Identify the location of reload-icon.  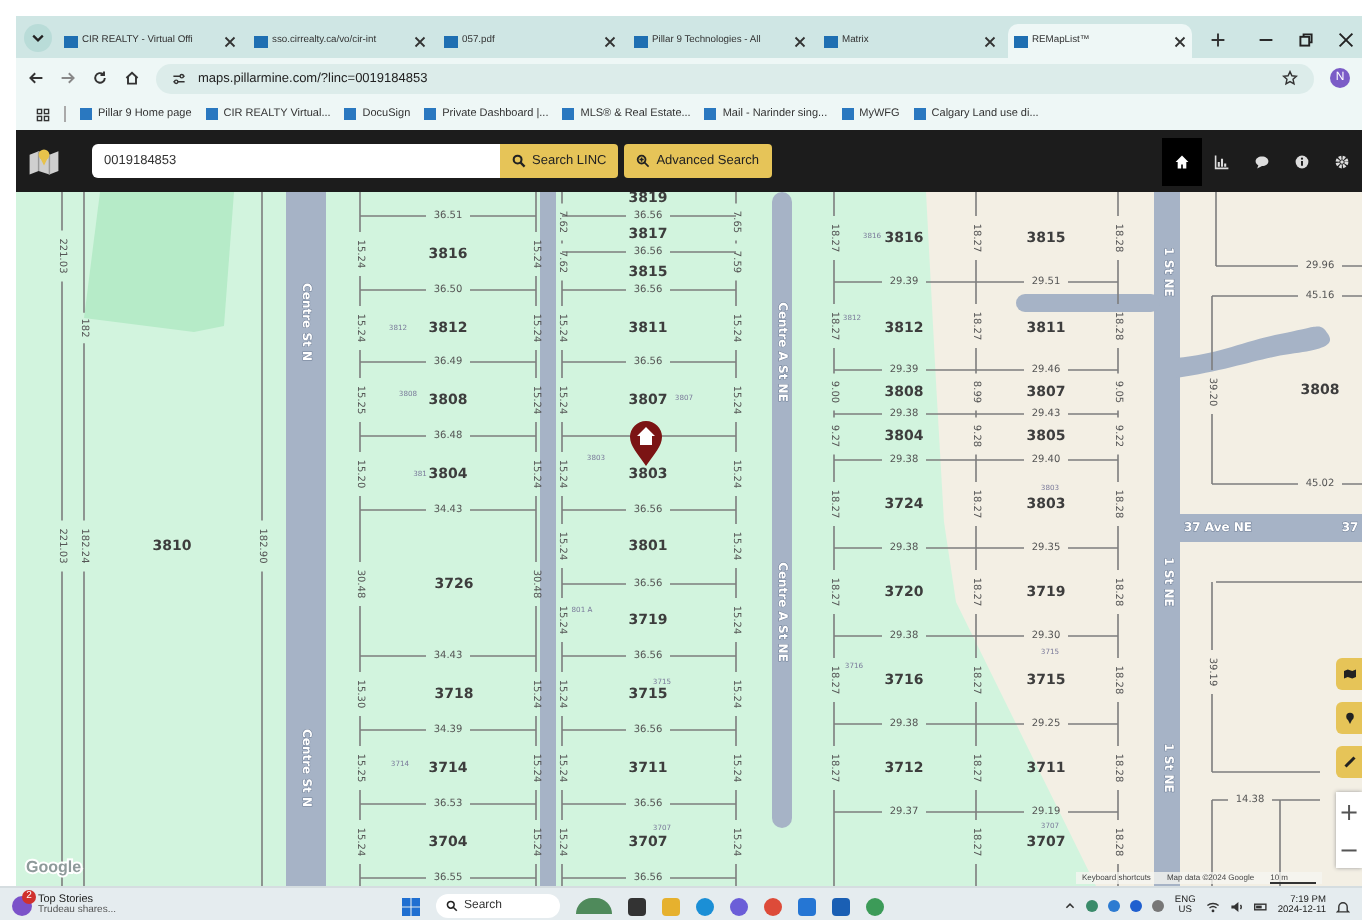
(100, 78).